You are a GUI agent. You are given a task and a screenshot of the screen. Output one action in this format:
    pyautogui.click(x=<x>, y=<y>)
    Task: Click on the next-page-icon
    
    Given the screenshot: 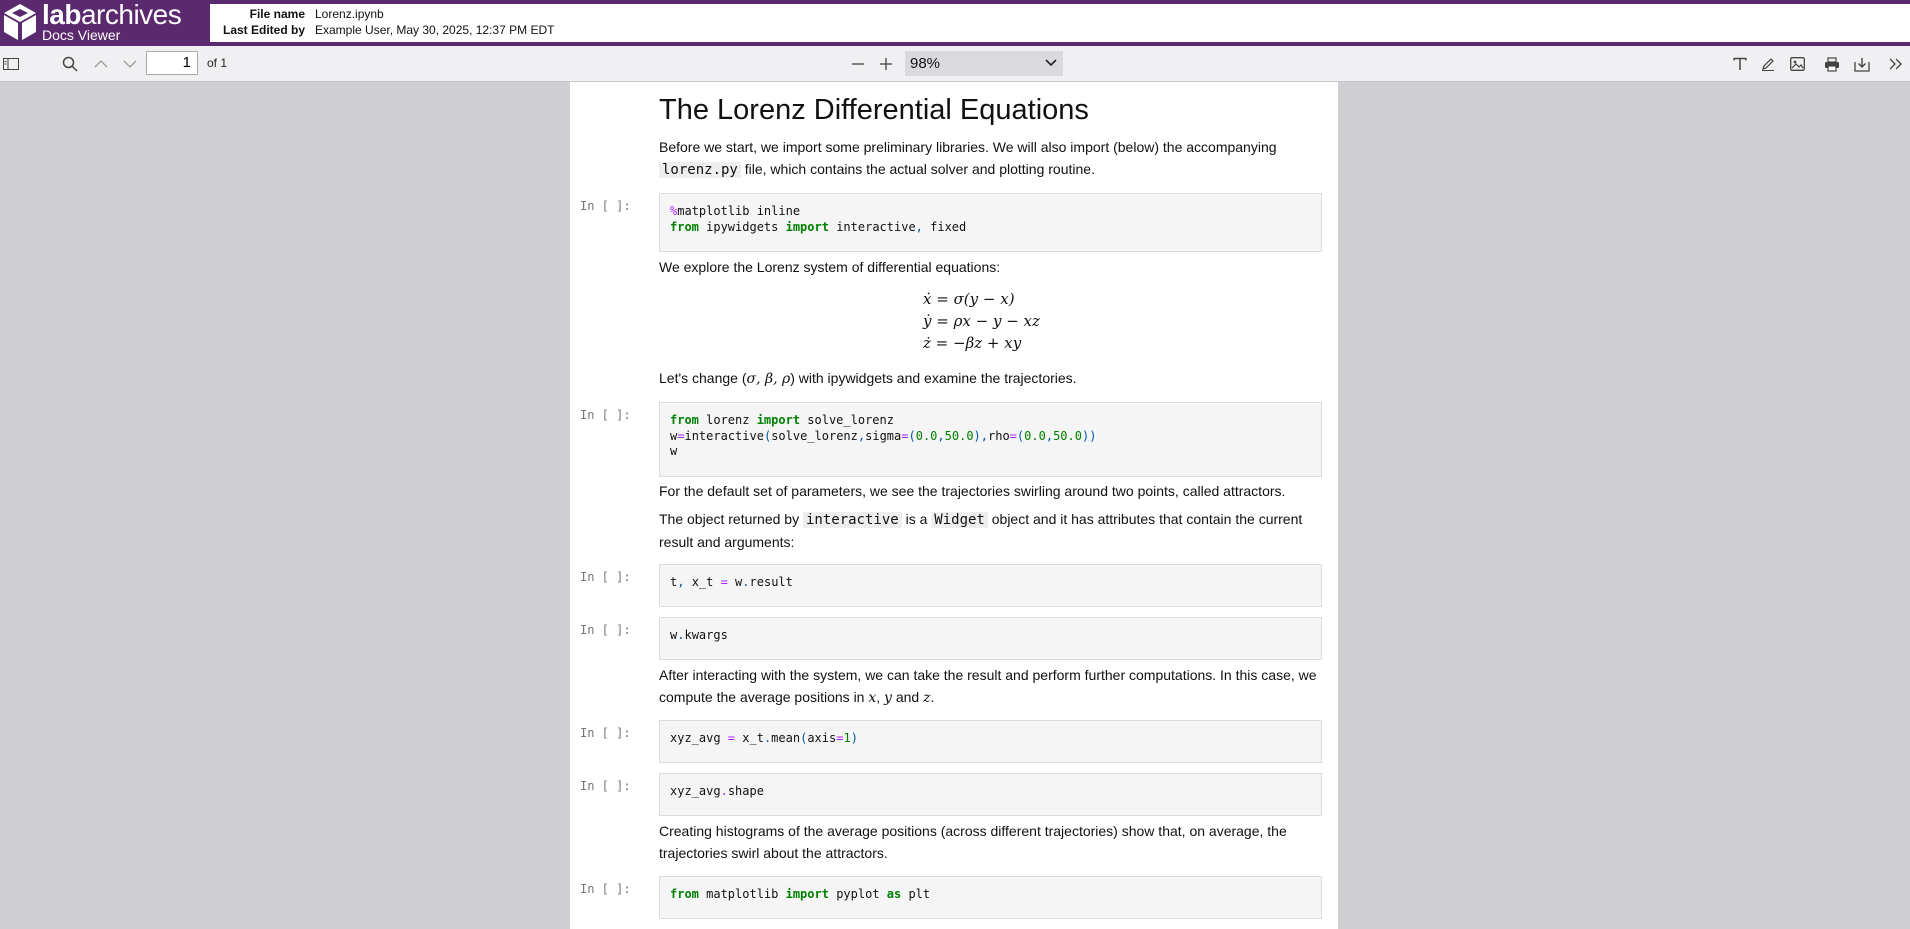 What is the action you would take?
    pyautogui.click(x=130, y=64)
    